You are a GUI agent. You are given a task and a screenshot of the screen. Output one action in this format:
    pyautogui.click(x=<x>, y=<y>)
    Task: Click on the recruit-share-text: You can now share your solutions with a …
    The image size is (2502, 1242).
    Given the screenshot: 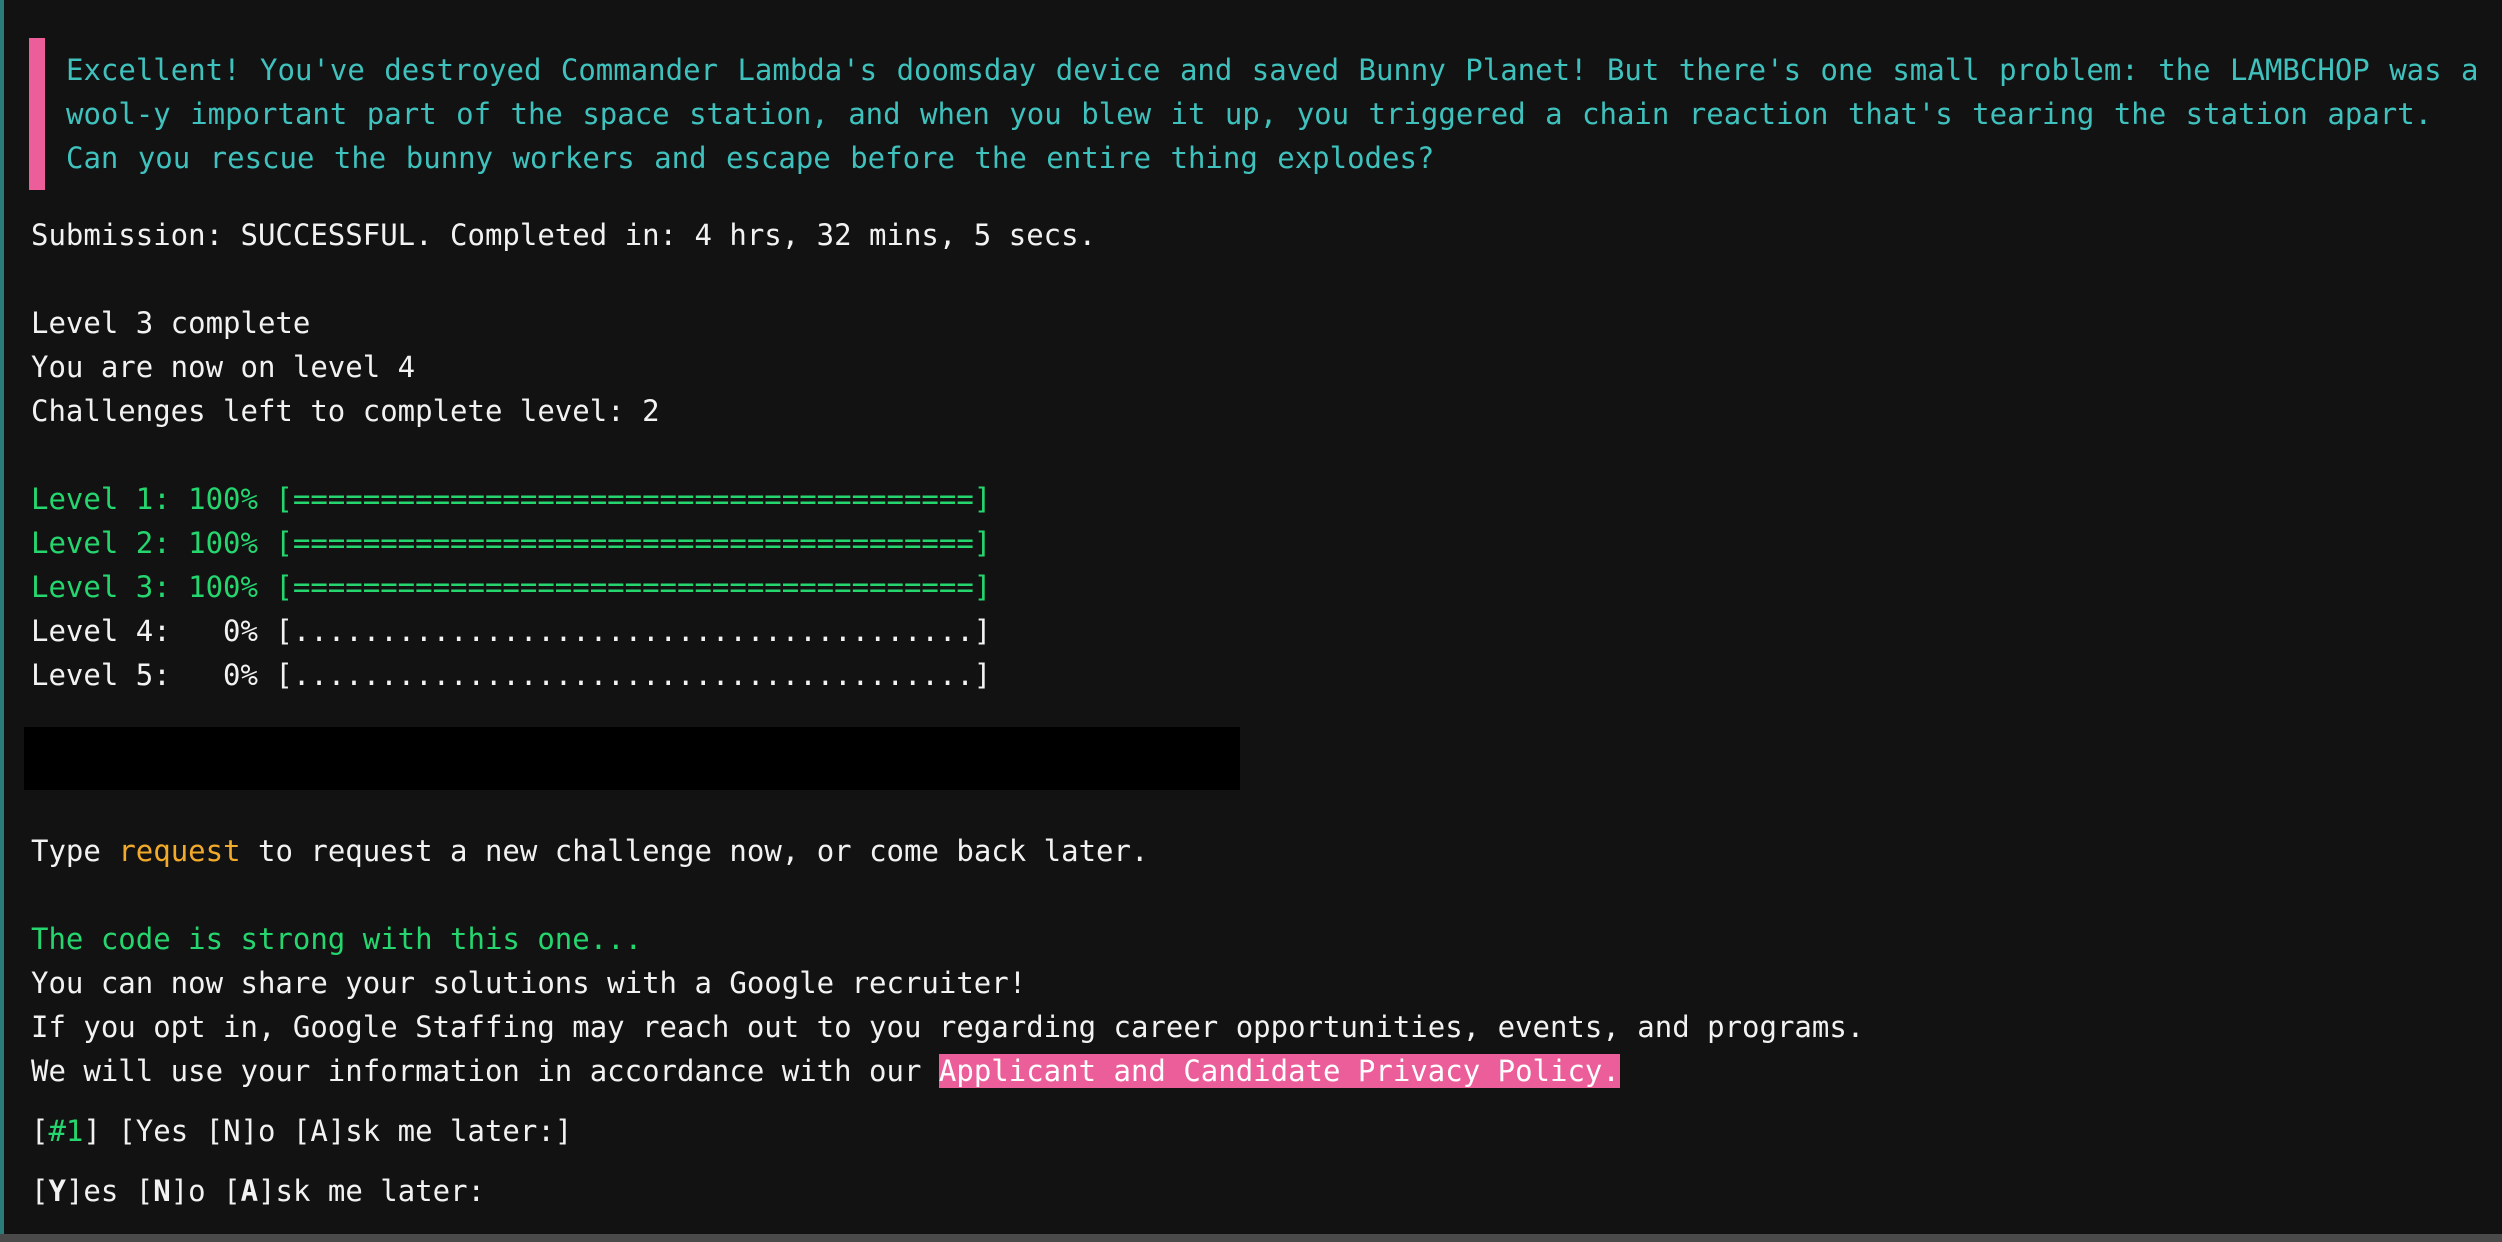 What is the action you would take?
    pyautogui.click(x=529, y=983)
    